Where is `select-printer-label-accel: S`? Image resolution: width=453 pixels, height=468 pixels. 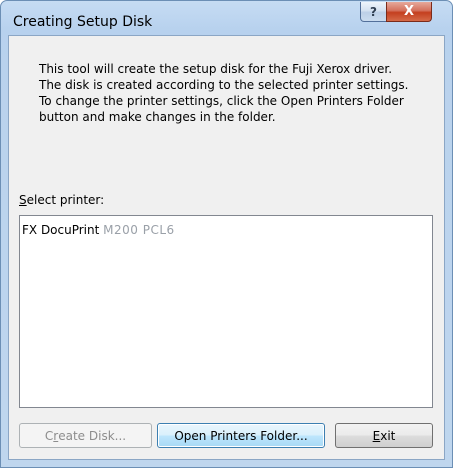
select-printer-label-accel: S is located at coordinates (23, 200).